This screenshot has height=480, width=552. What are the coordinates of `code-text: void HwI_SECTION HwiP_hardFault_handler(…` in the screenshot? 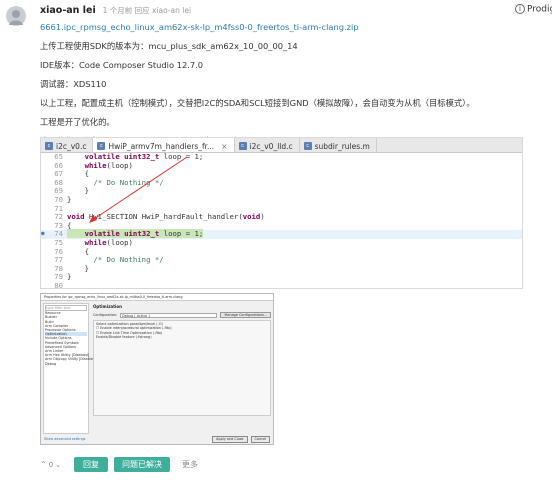 It's located at (166, 217).